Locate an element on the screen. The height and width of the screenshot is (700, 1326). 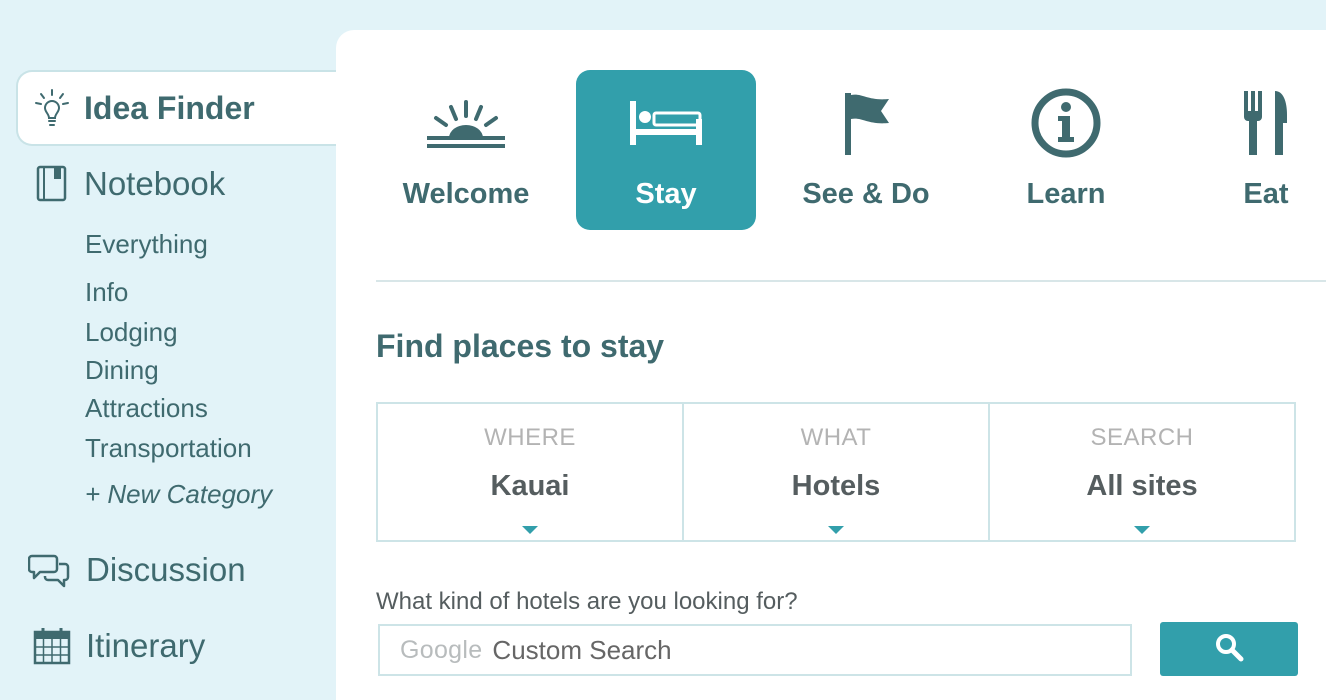
tab-label: Welcome is located at coordinates (466, 194).